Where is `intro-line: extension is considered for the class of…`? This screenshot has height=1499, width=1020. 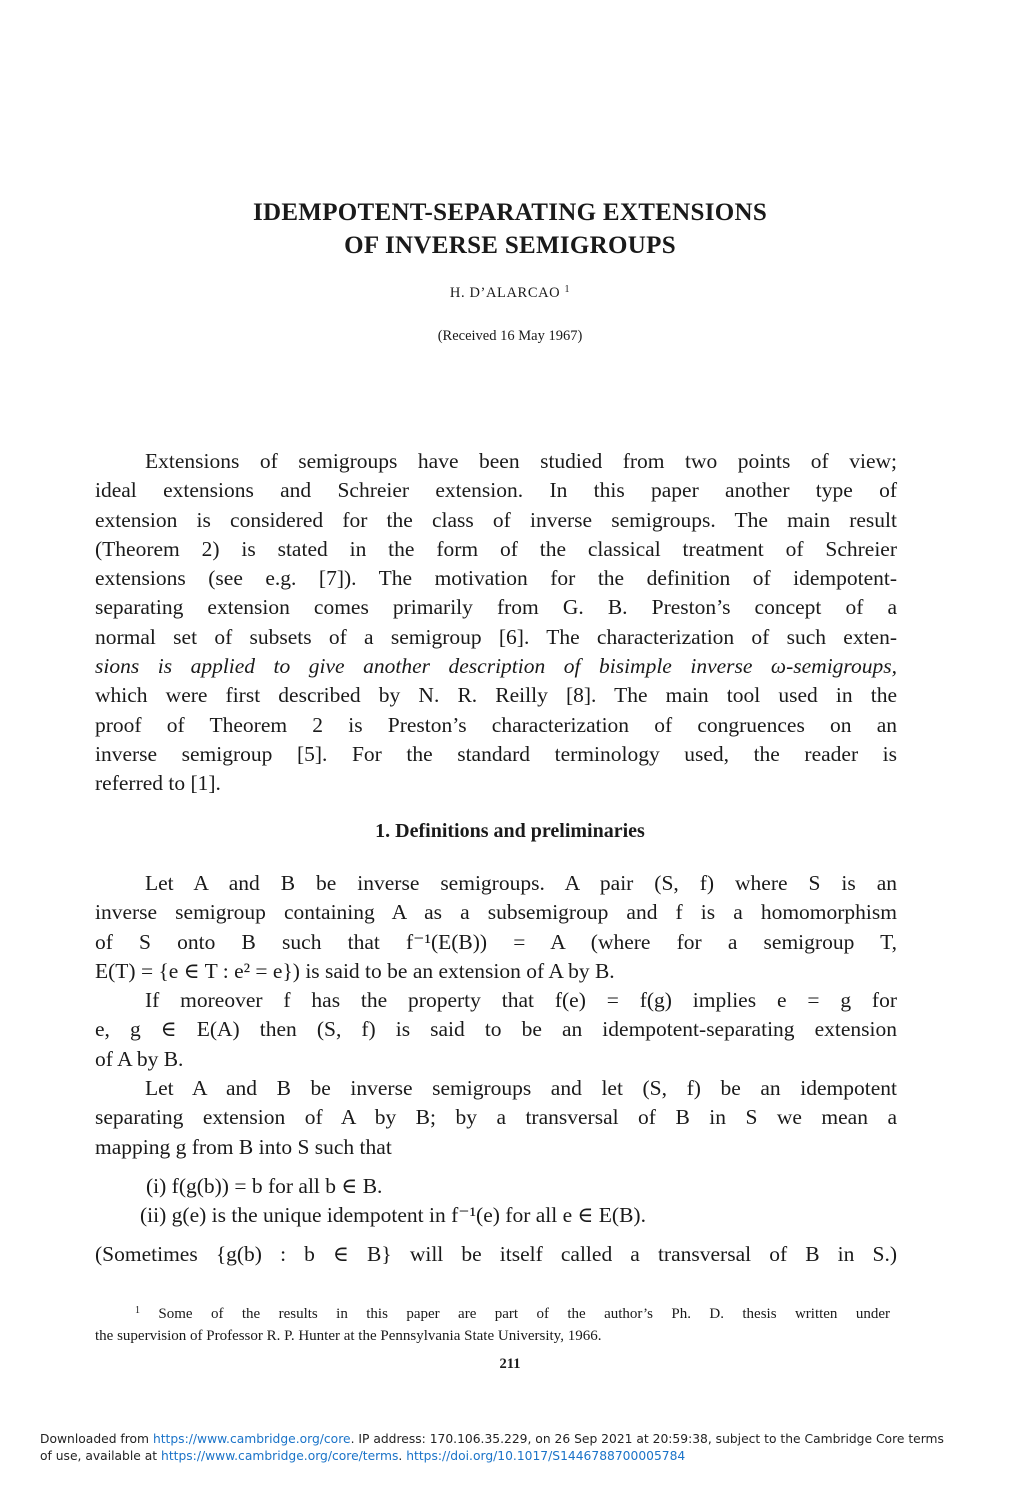 intro-line: extension is considered for the class of… is located at coordinates (496, 519).